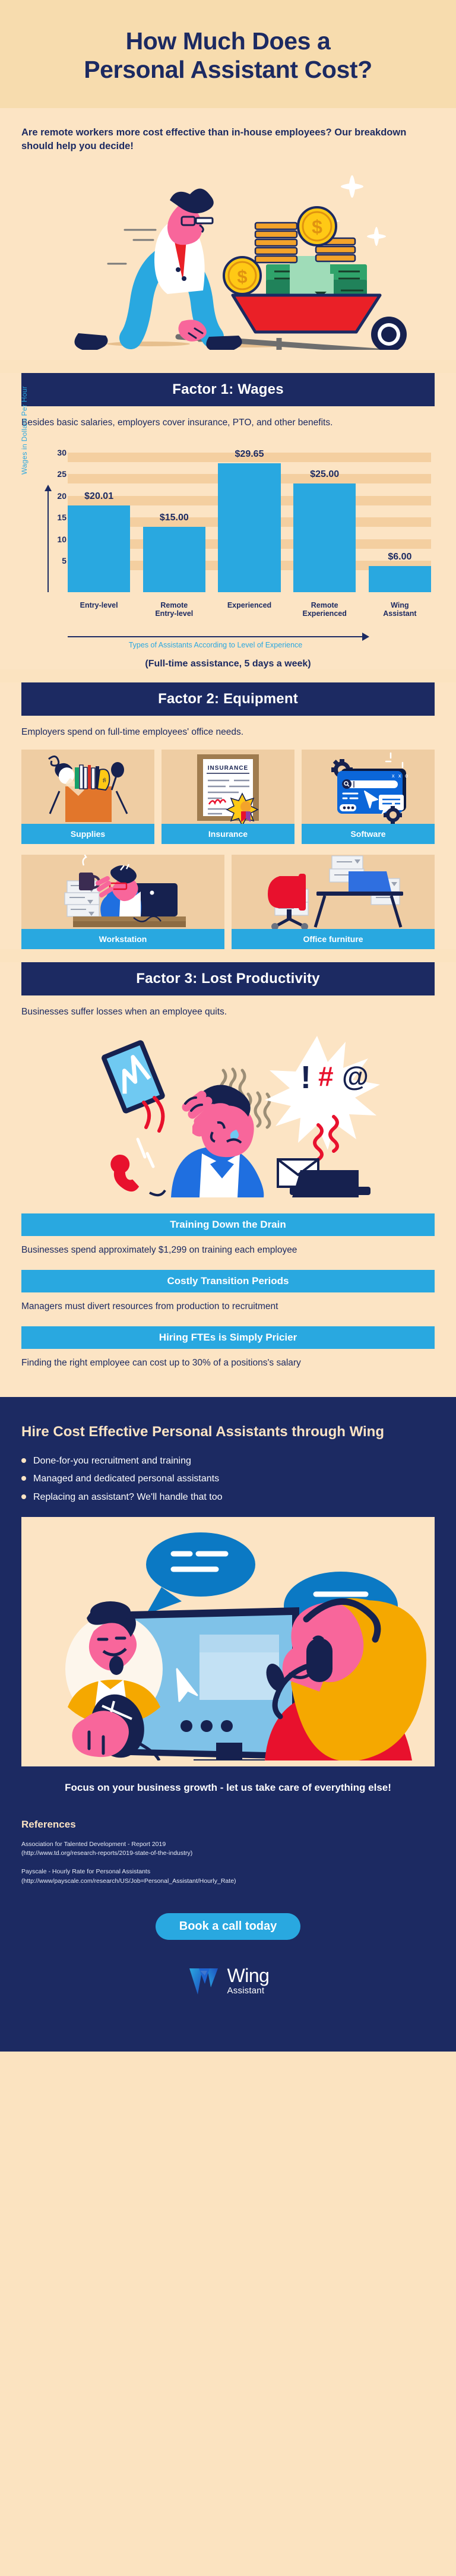 This screenshot has width=456, height=2576. What do you see at coordinates (246, 1991) in the screenshot?
I see `wing-logo-sub: Assistant` at bounding box center [246, 1991].